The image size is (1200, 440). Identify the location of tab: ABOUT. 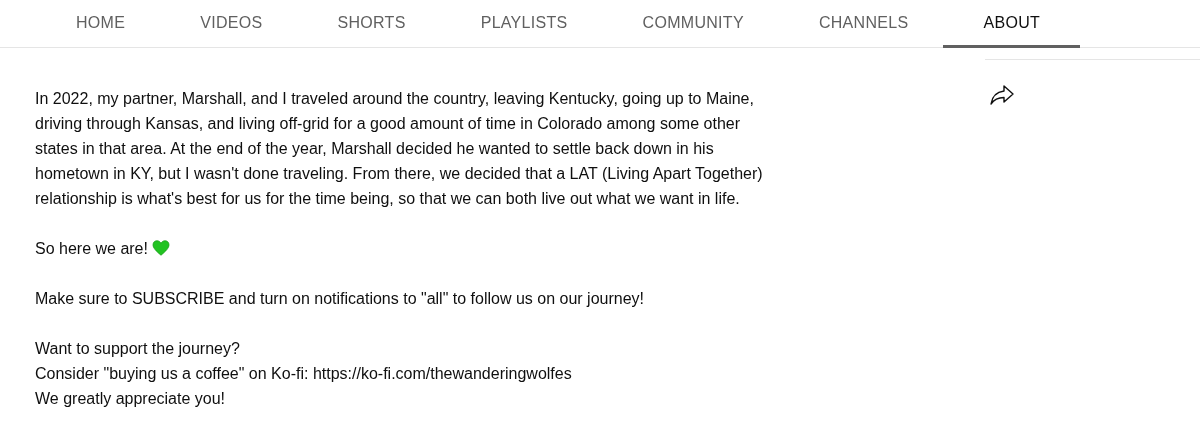
(1012, 24).